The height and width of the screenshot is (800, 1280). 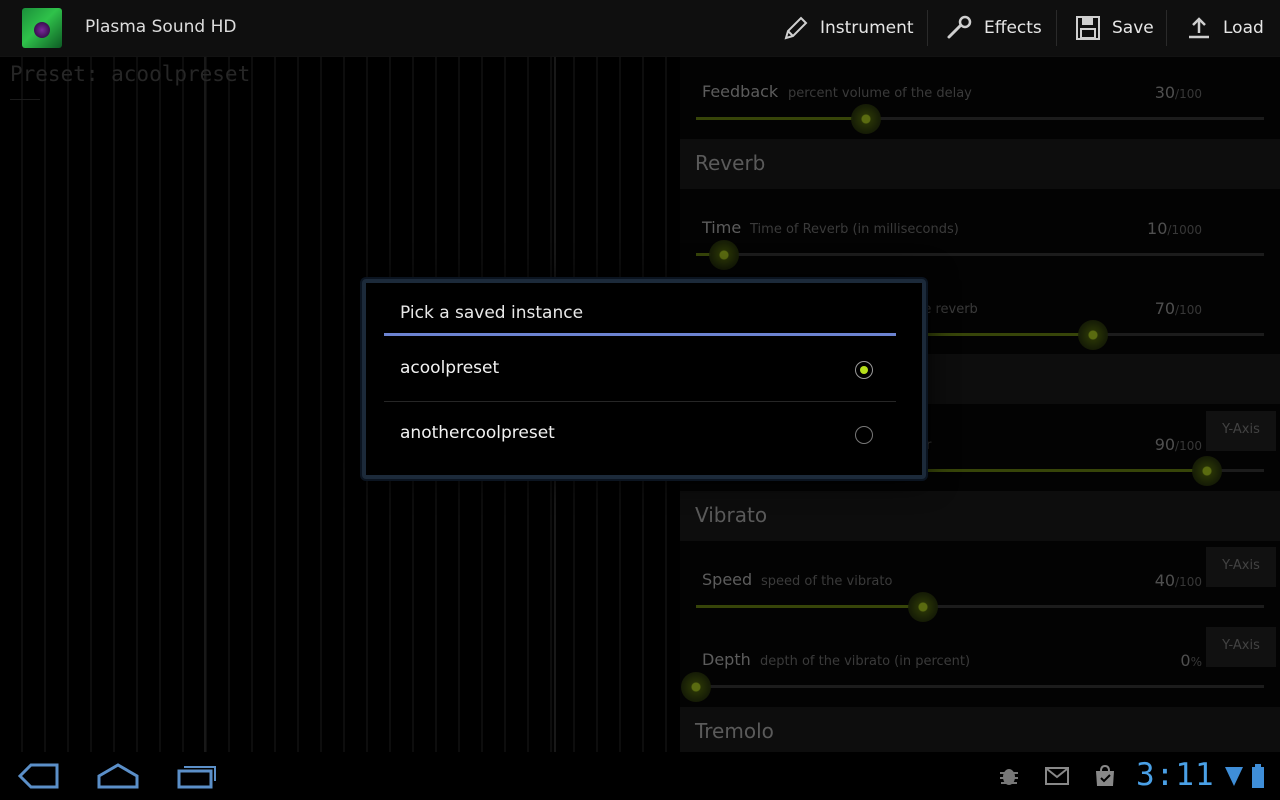 I want to click on app-icon, so click(x=42, y=28).